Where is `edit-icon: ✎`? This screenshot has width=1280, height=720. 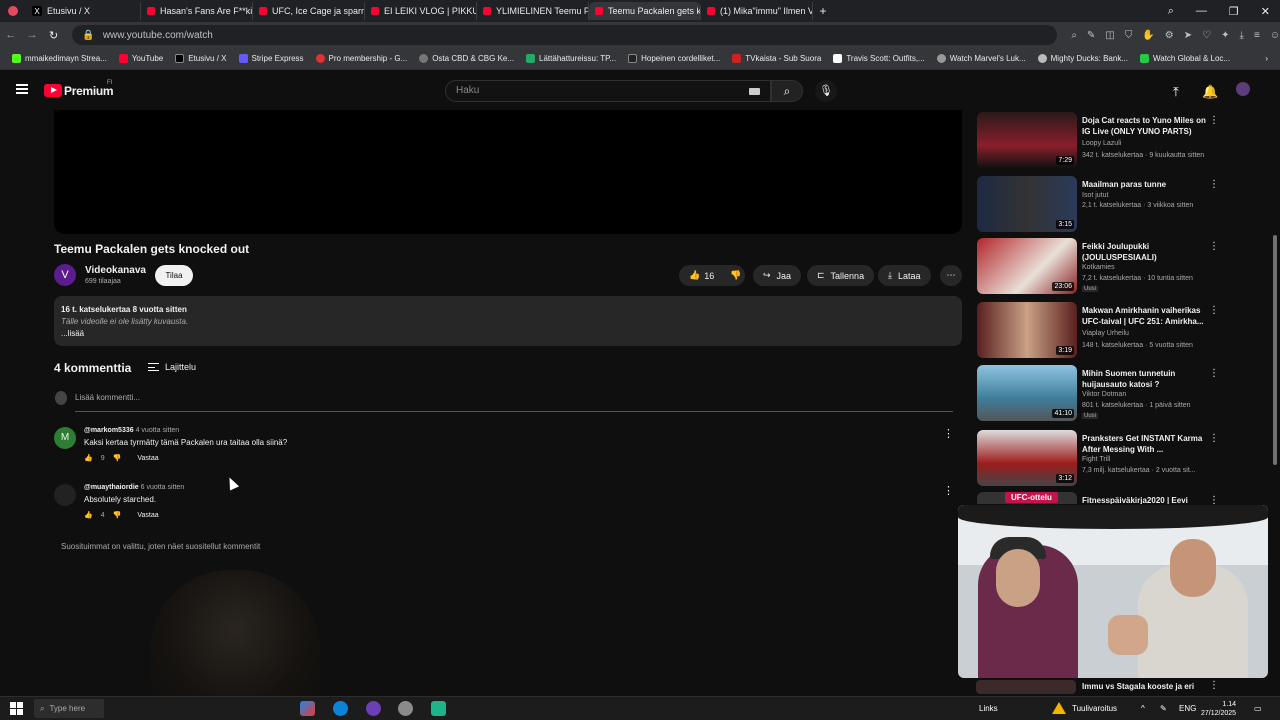
edit-icon: ✎ is located at coordinates (1091, 35).